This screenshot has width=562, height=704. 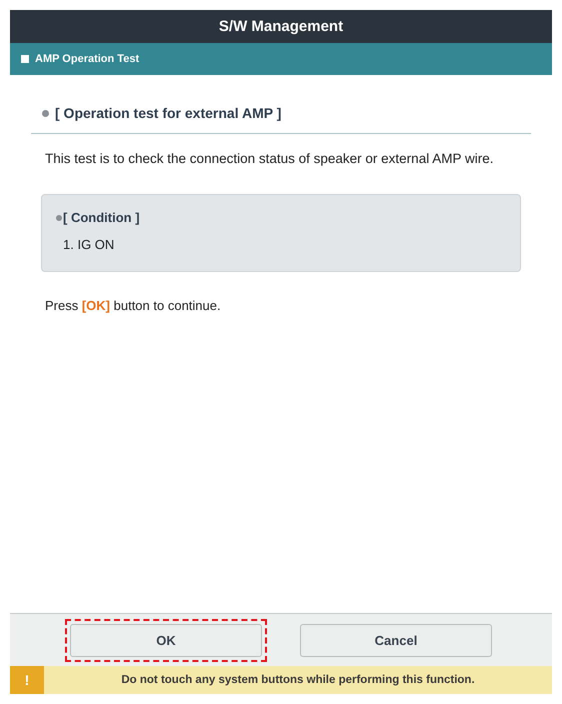 I want to click on warning-icon: !, so click(x=27, y=680).